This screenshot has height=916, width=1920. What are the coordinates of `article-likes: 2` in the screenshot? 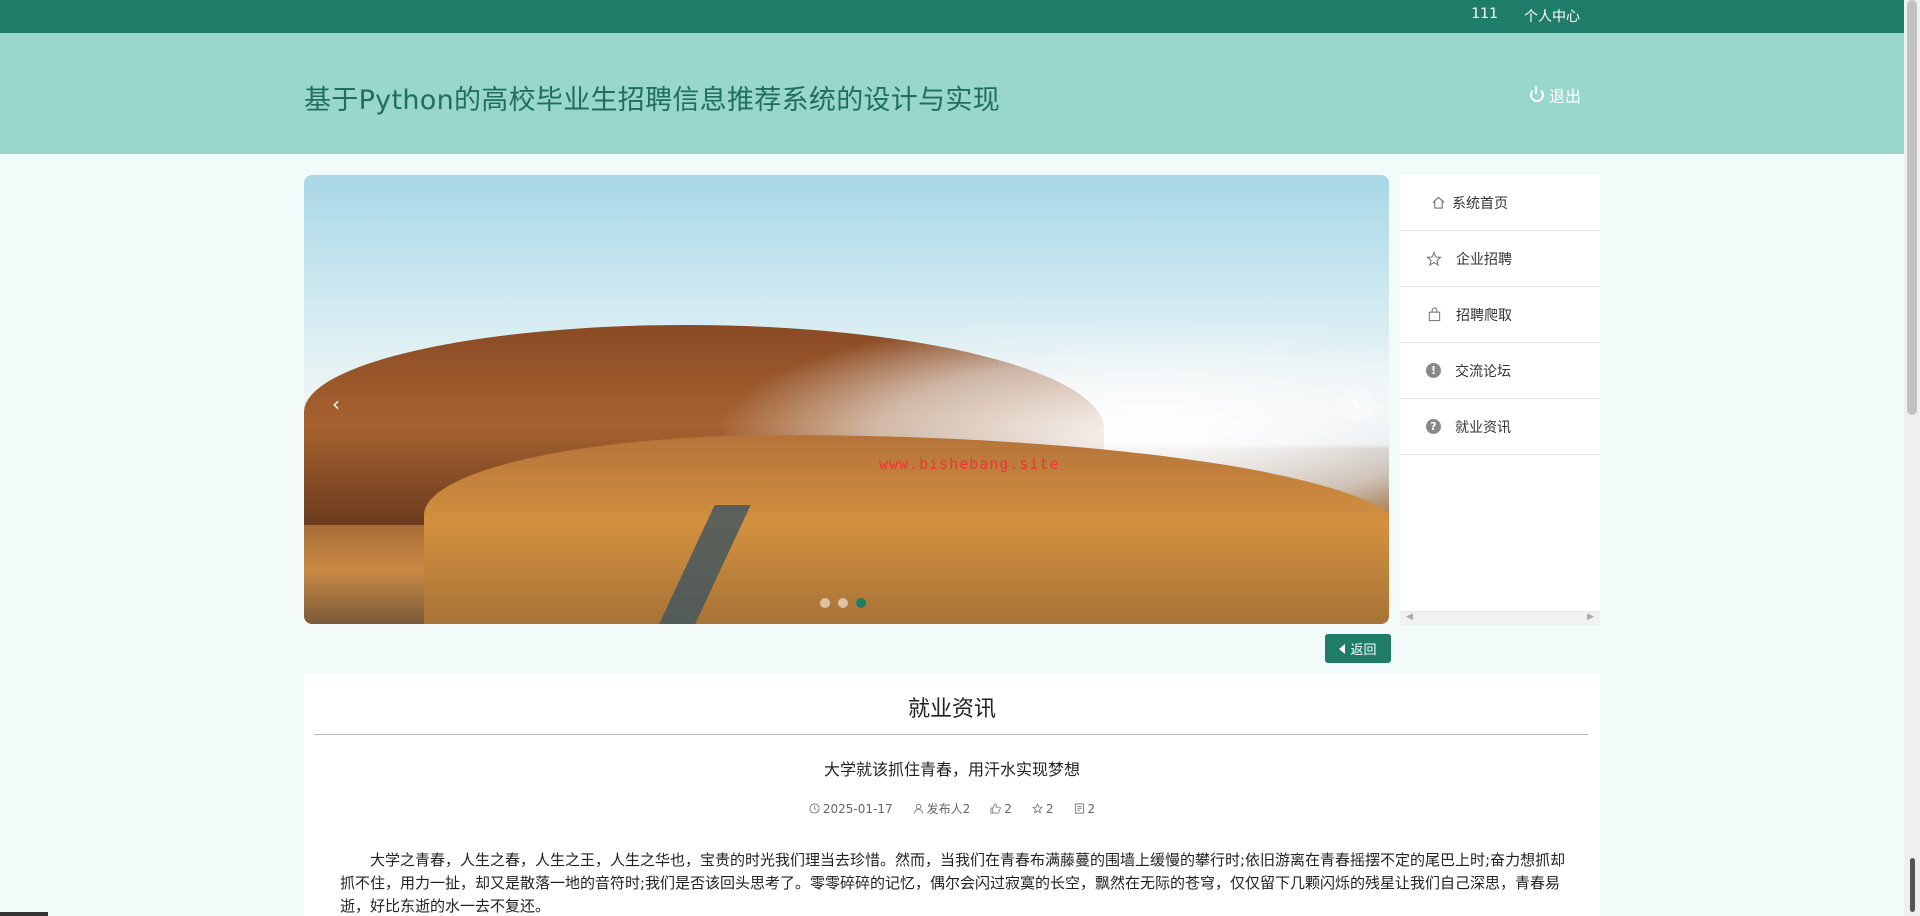 It's located at (1001, 808).